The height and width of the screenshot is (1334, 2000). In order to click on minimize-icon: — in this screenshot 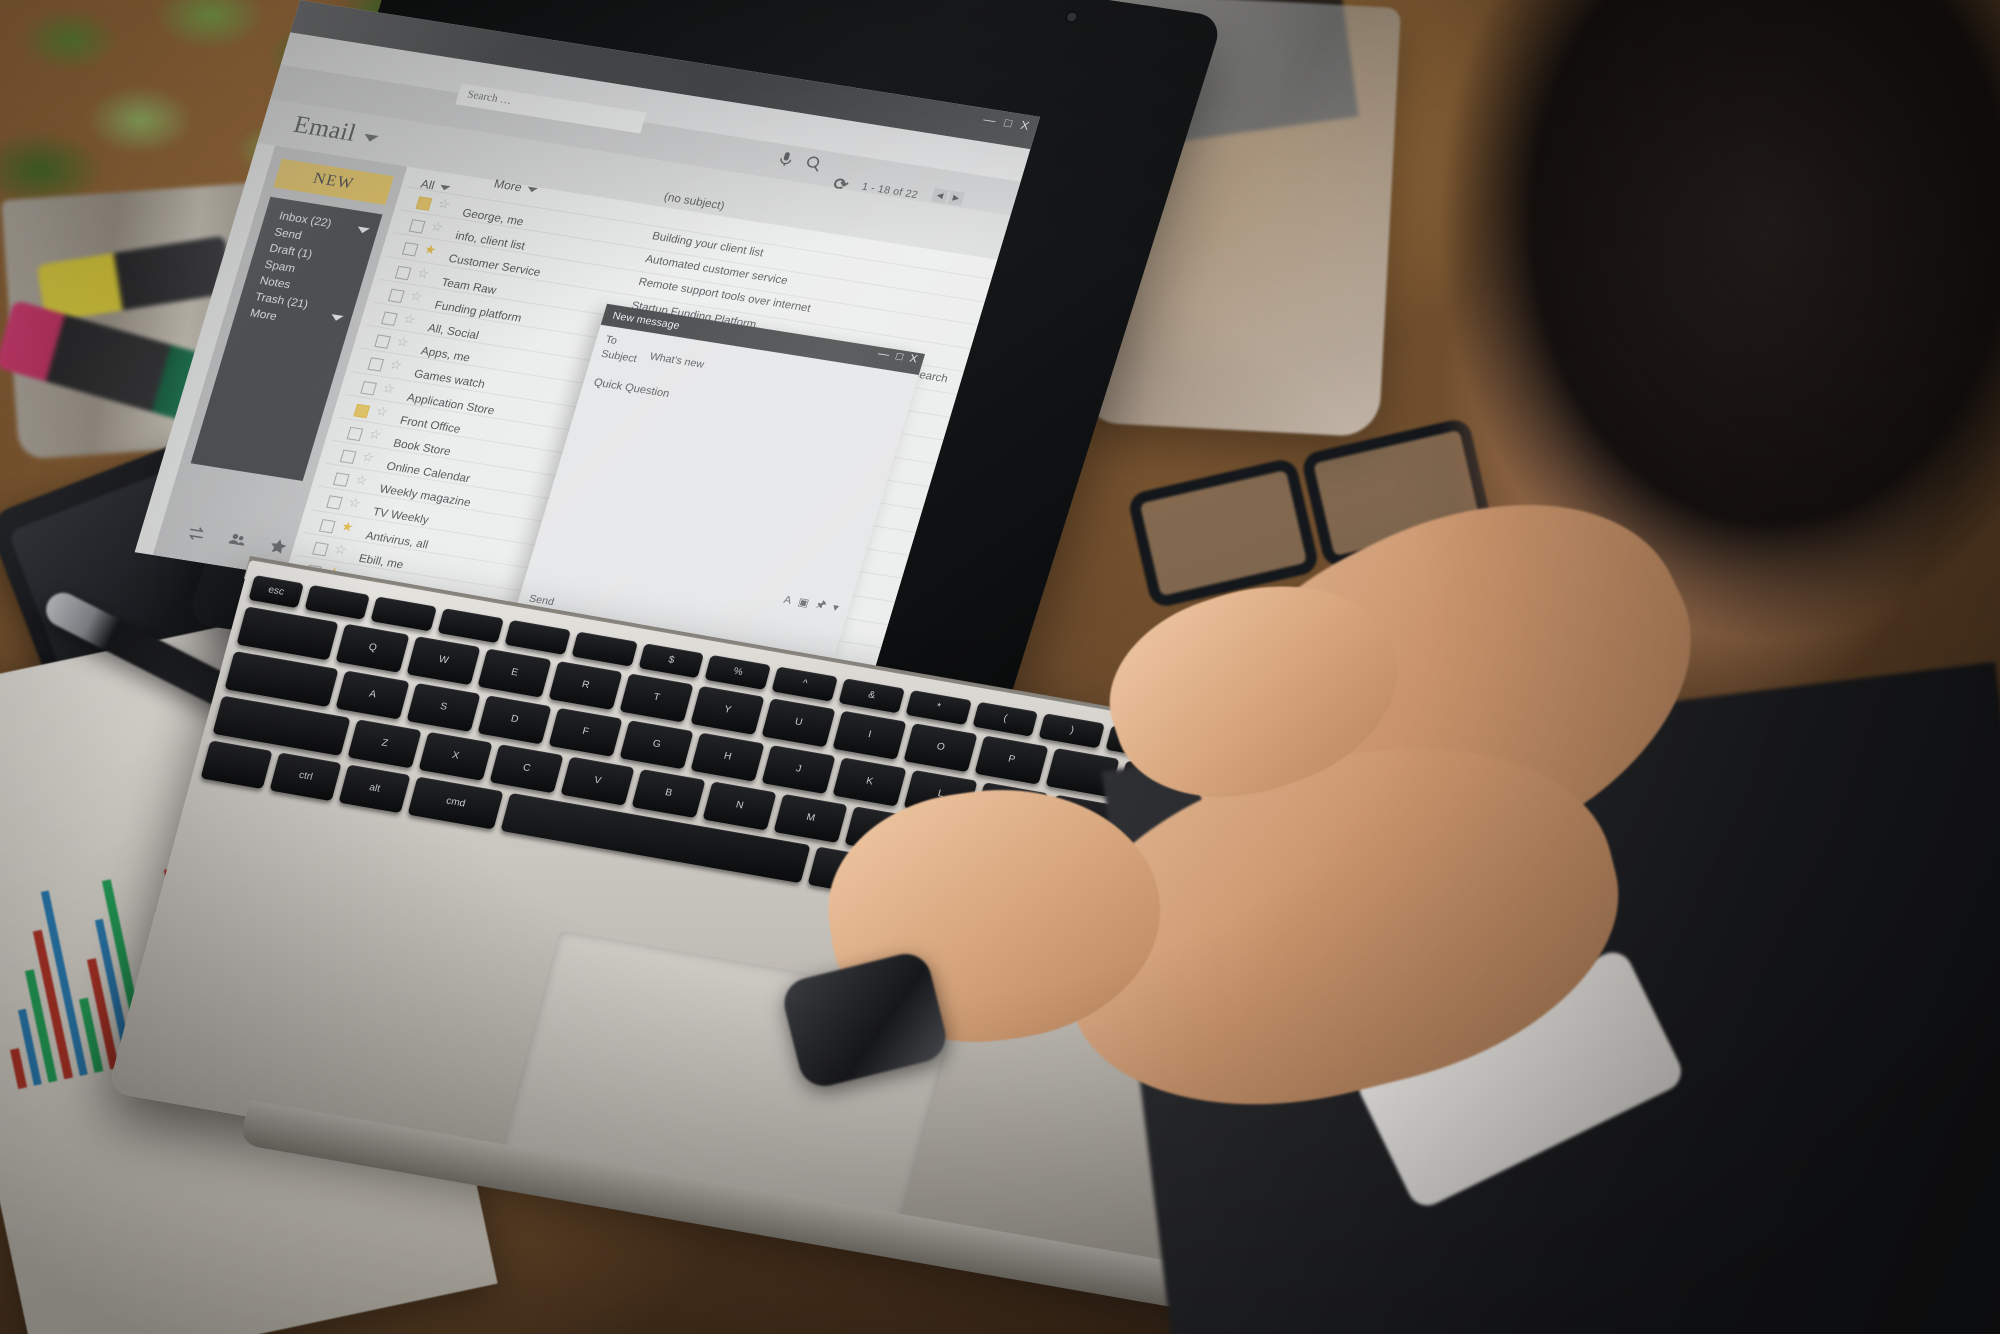, I will do `click(990, 119)`.